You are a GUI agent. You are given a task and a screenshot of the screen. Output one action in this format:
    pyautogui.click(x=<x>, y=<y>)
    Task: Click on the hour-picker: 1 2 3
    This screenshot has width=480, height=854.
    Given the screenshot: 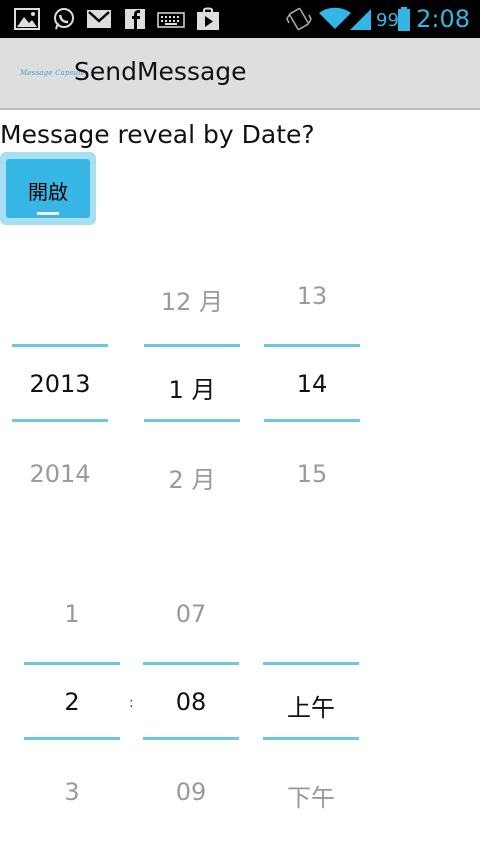 What is the action you would take?
    pyautogui.click(x=72, y=698)
    